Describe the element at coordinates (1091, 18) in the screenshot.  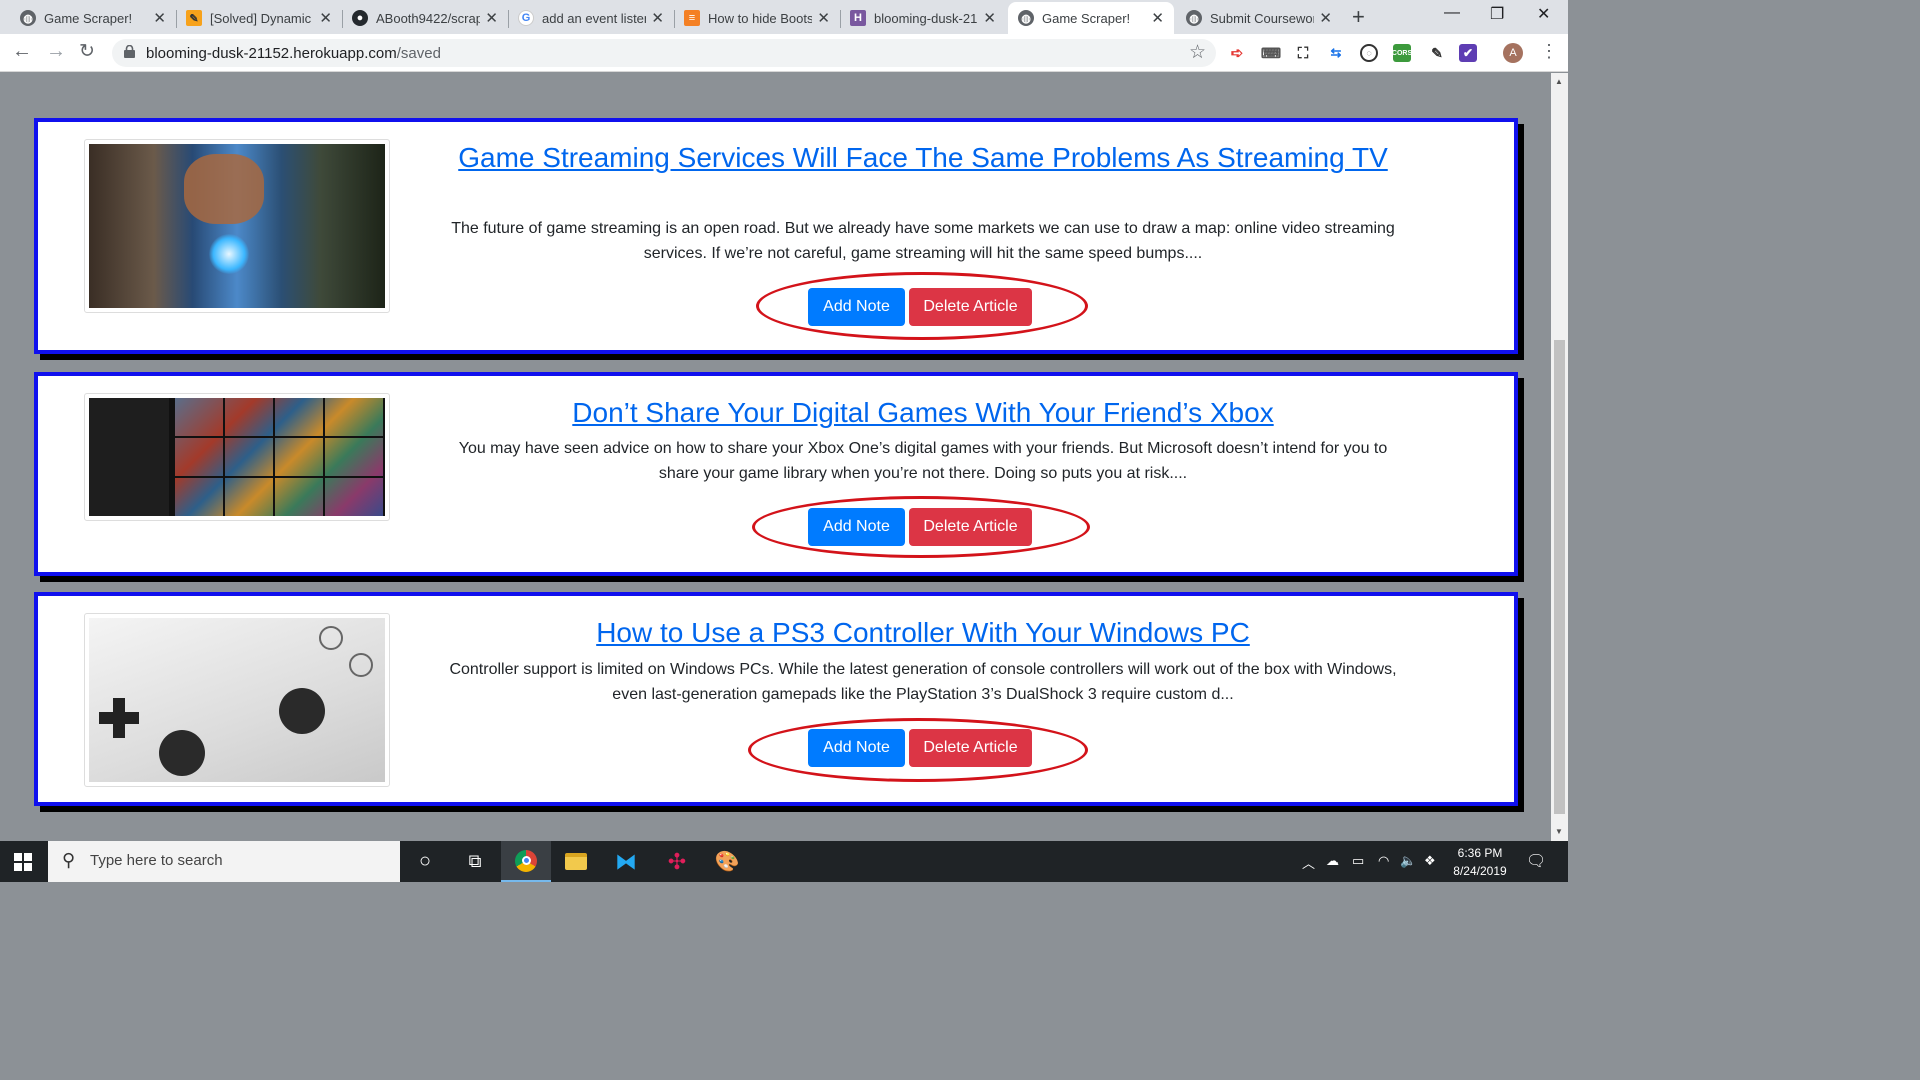
I see `tab-game-scraper-active: ◍ Game Scraper! ✕` at that location.